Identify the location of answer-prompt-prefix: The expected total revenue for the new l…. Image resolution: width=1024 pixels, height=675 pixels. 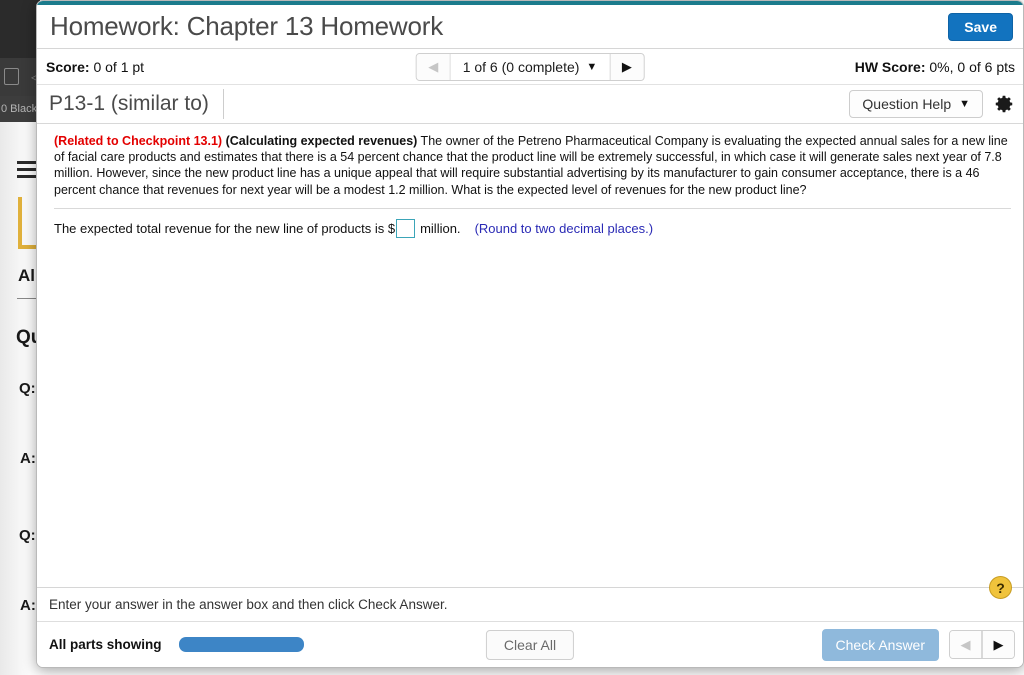
(225, 228).